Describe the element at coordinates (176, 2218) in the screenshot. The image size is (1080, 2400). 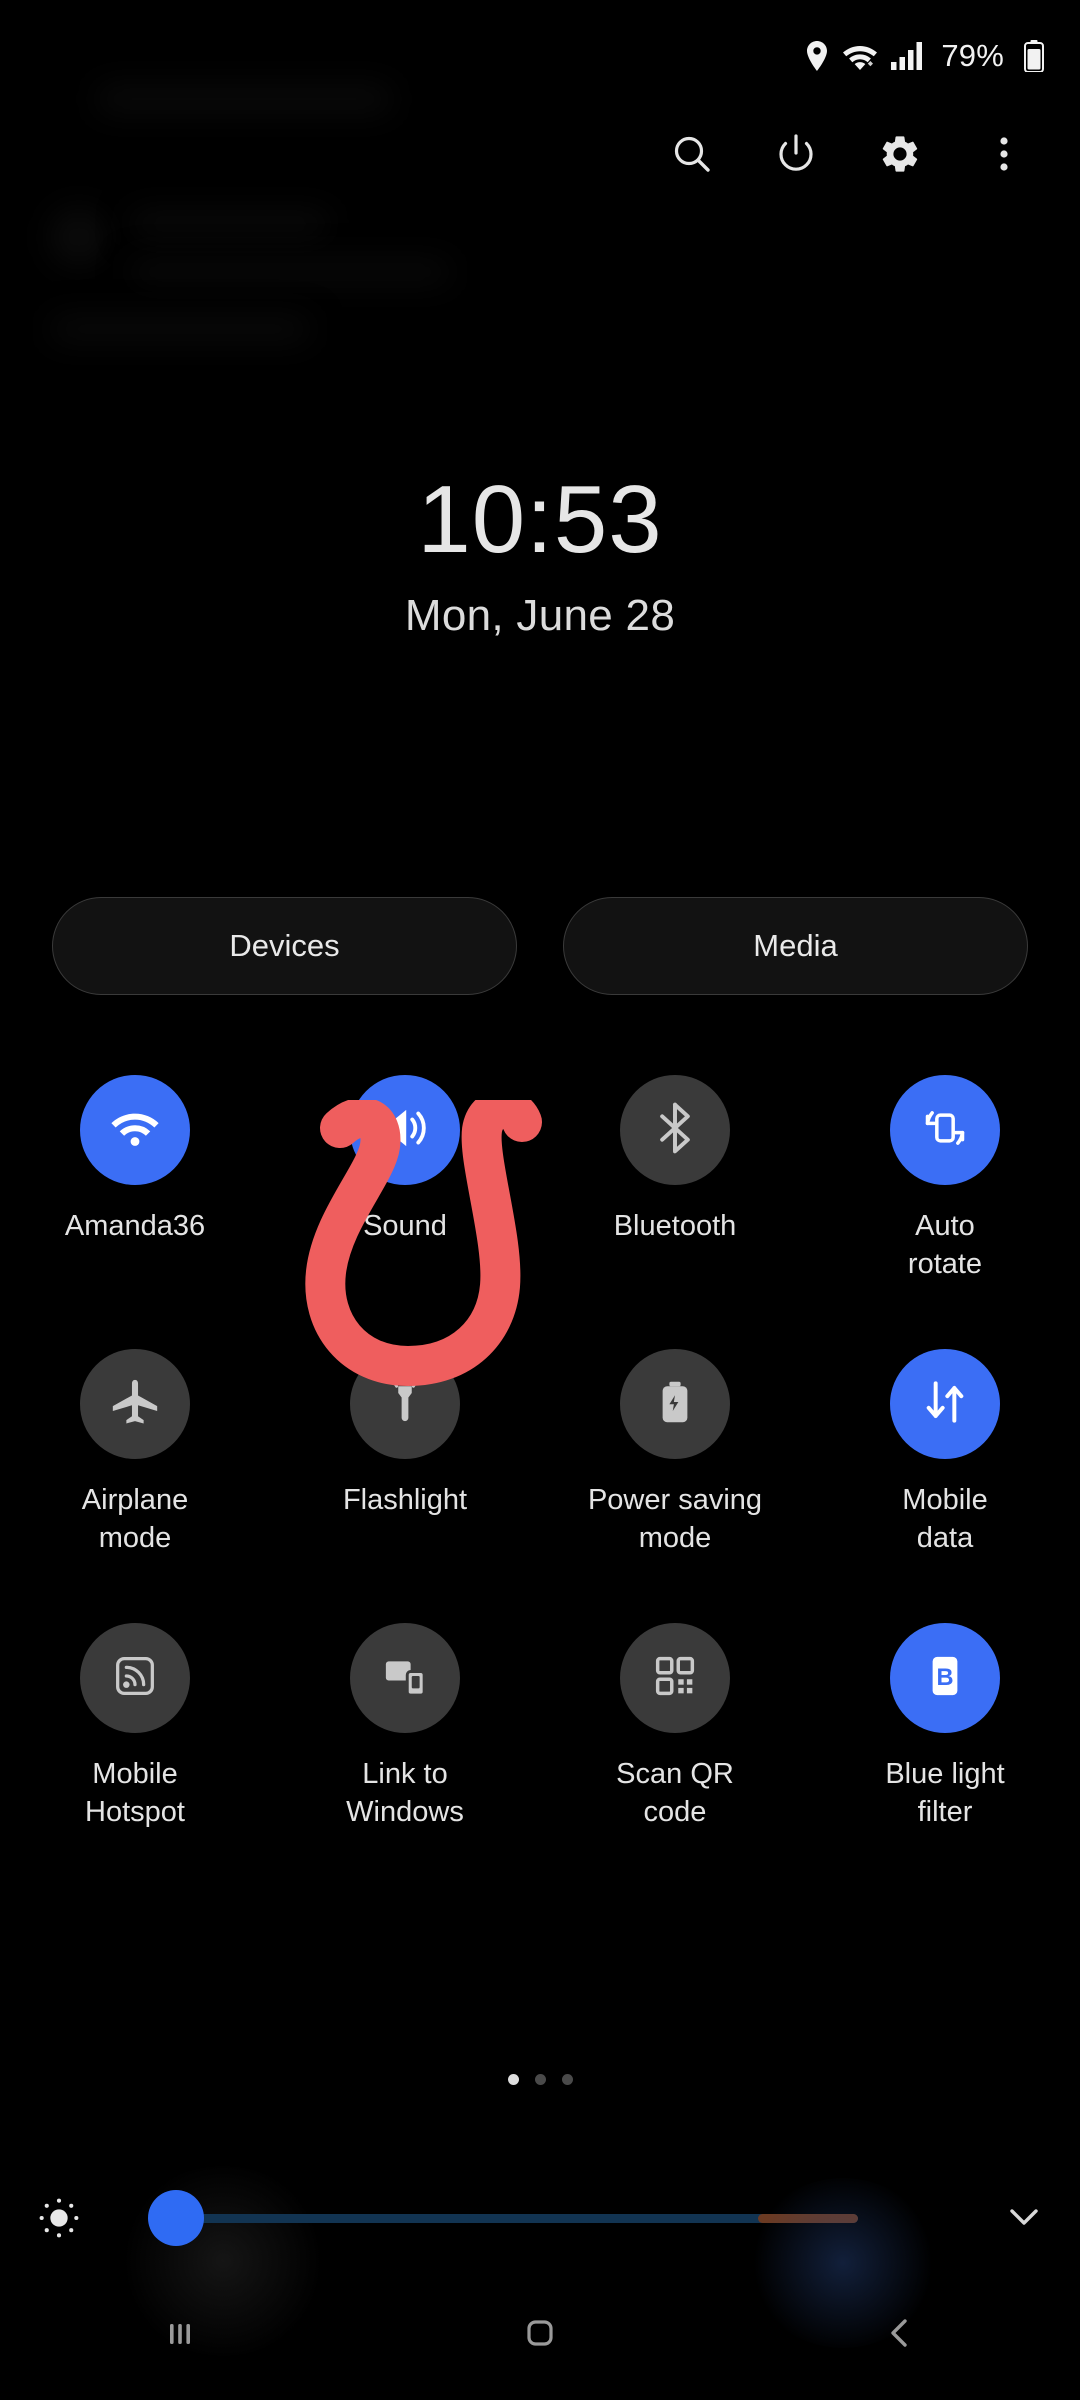
I see `brightness-thumb` at that location.